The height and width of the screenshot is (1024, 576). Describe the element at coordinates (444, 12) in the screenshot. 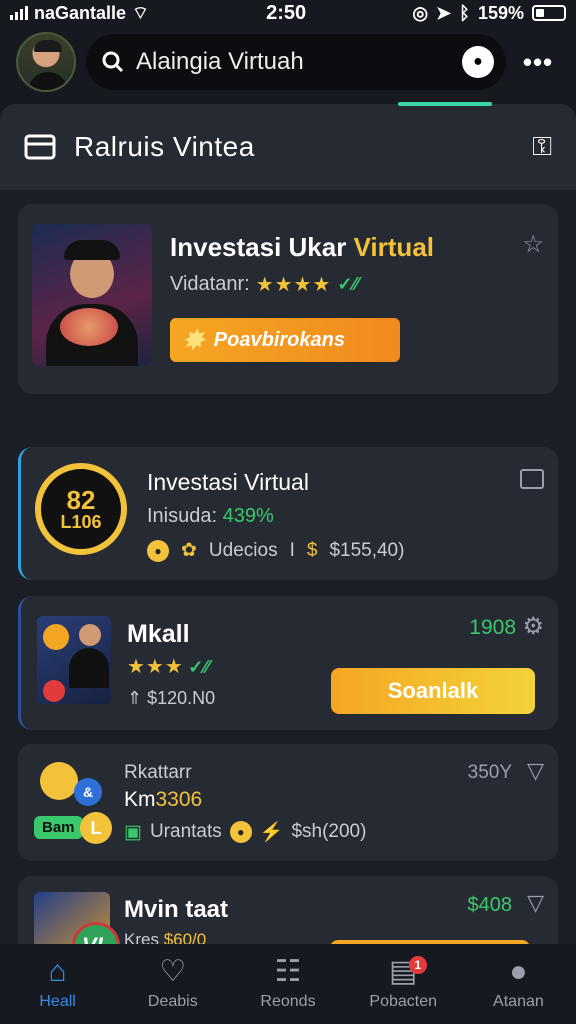

I see `location-icon: ➤` at that location.